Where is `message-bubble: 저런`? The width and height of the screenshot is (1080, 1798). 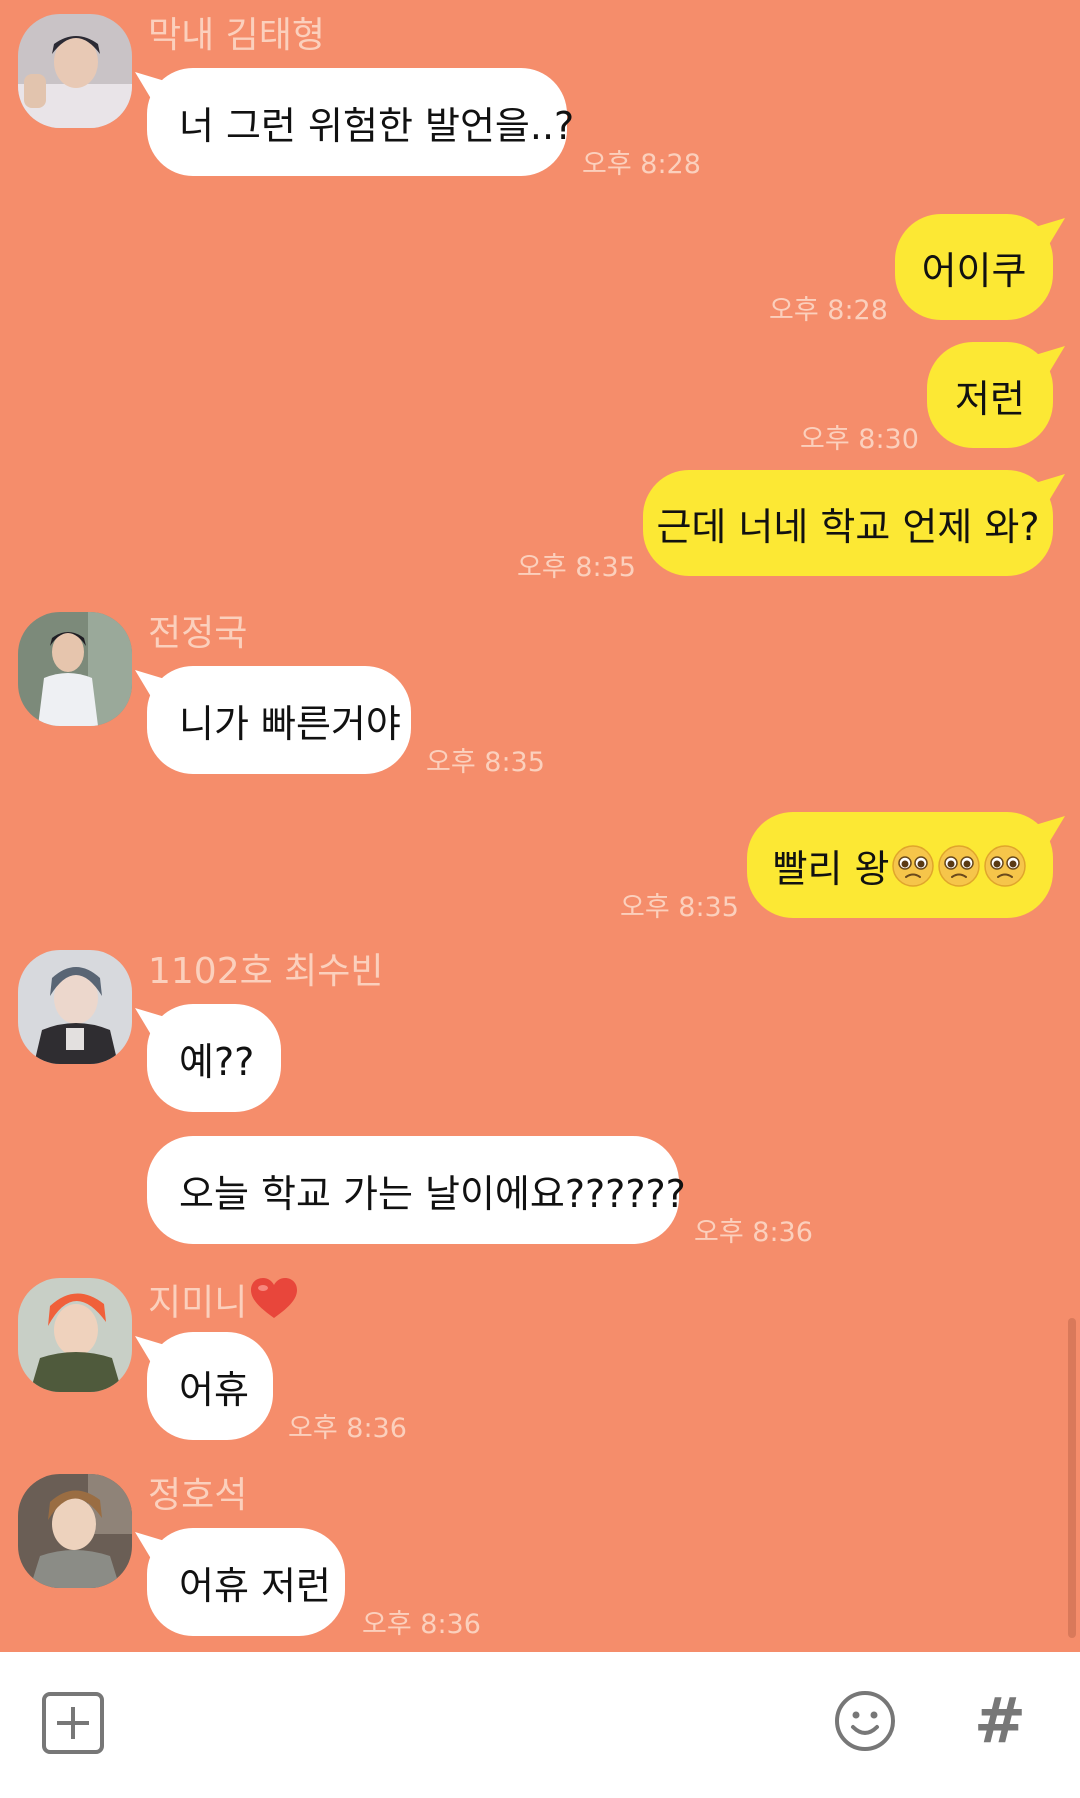
message-bubble: 저런 is located at coordinates (990, 395).